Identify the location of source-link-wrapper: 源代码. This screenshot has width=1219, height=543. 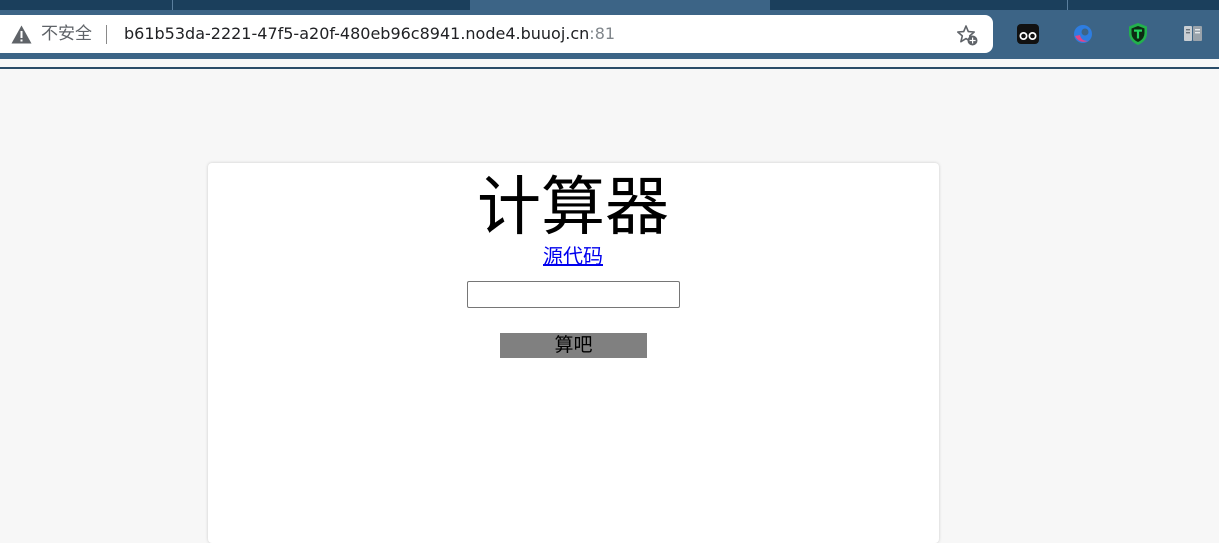
(573, 256).